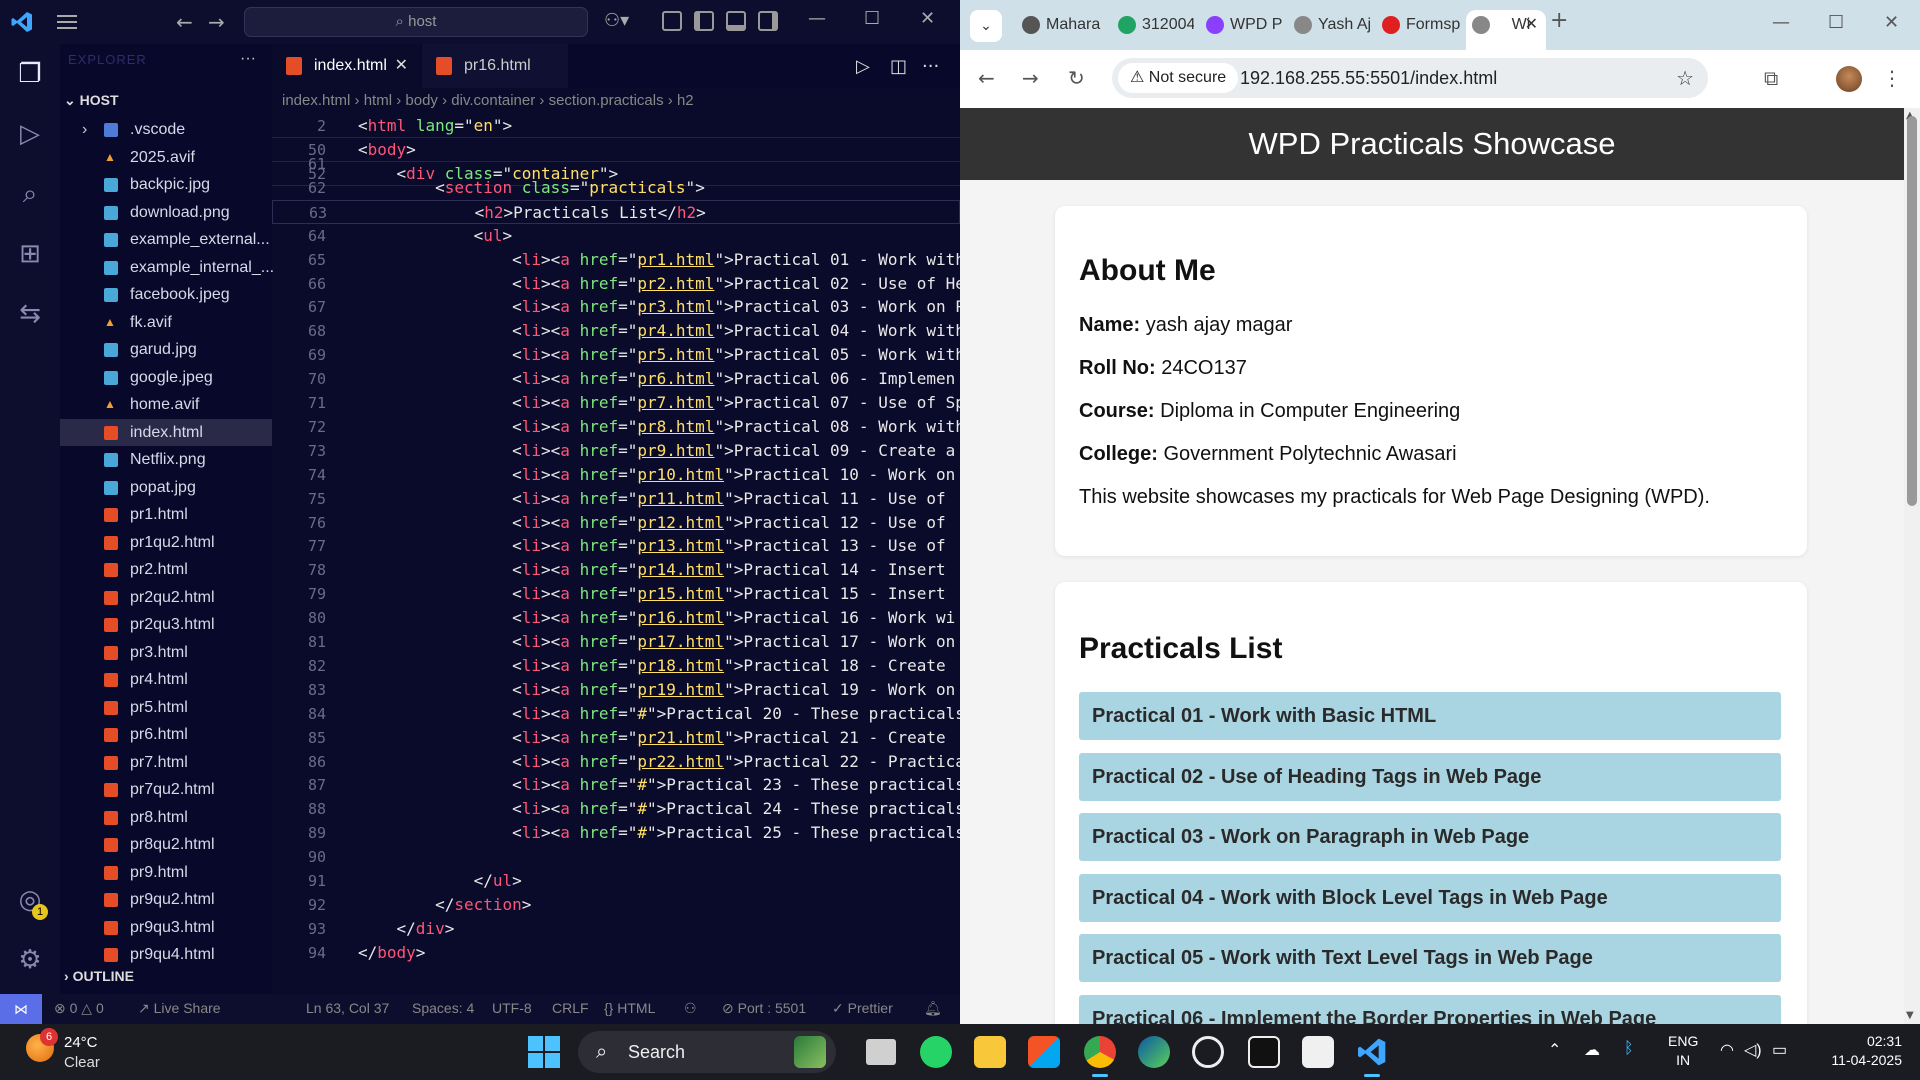 Image resolution: width=1920 pixels, height=1080 pixels. I want to click on file-item: index.html, so click(166, 432).